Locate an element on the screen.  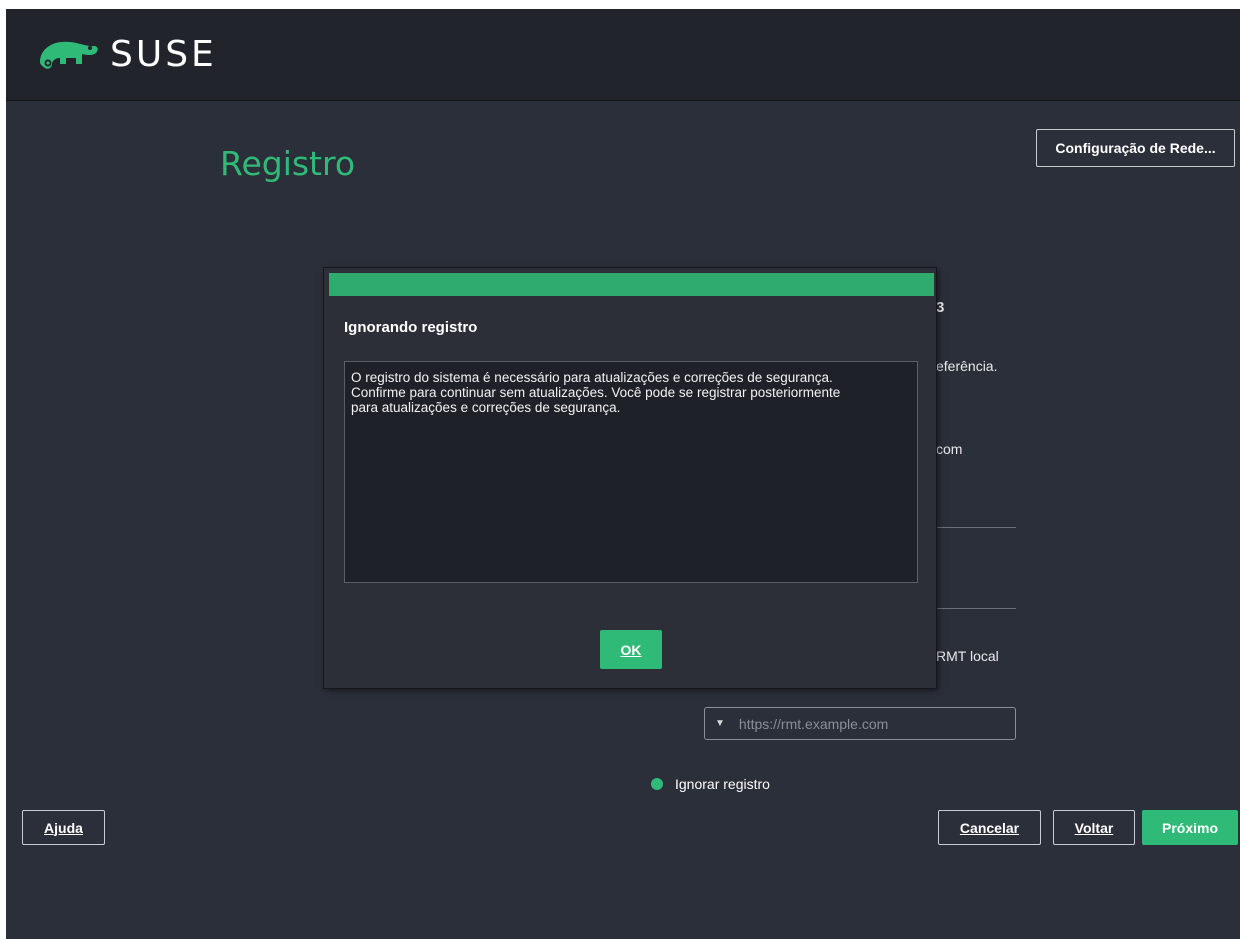
bg-text-fragment: eferência. is located at coordinates (967, 366).